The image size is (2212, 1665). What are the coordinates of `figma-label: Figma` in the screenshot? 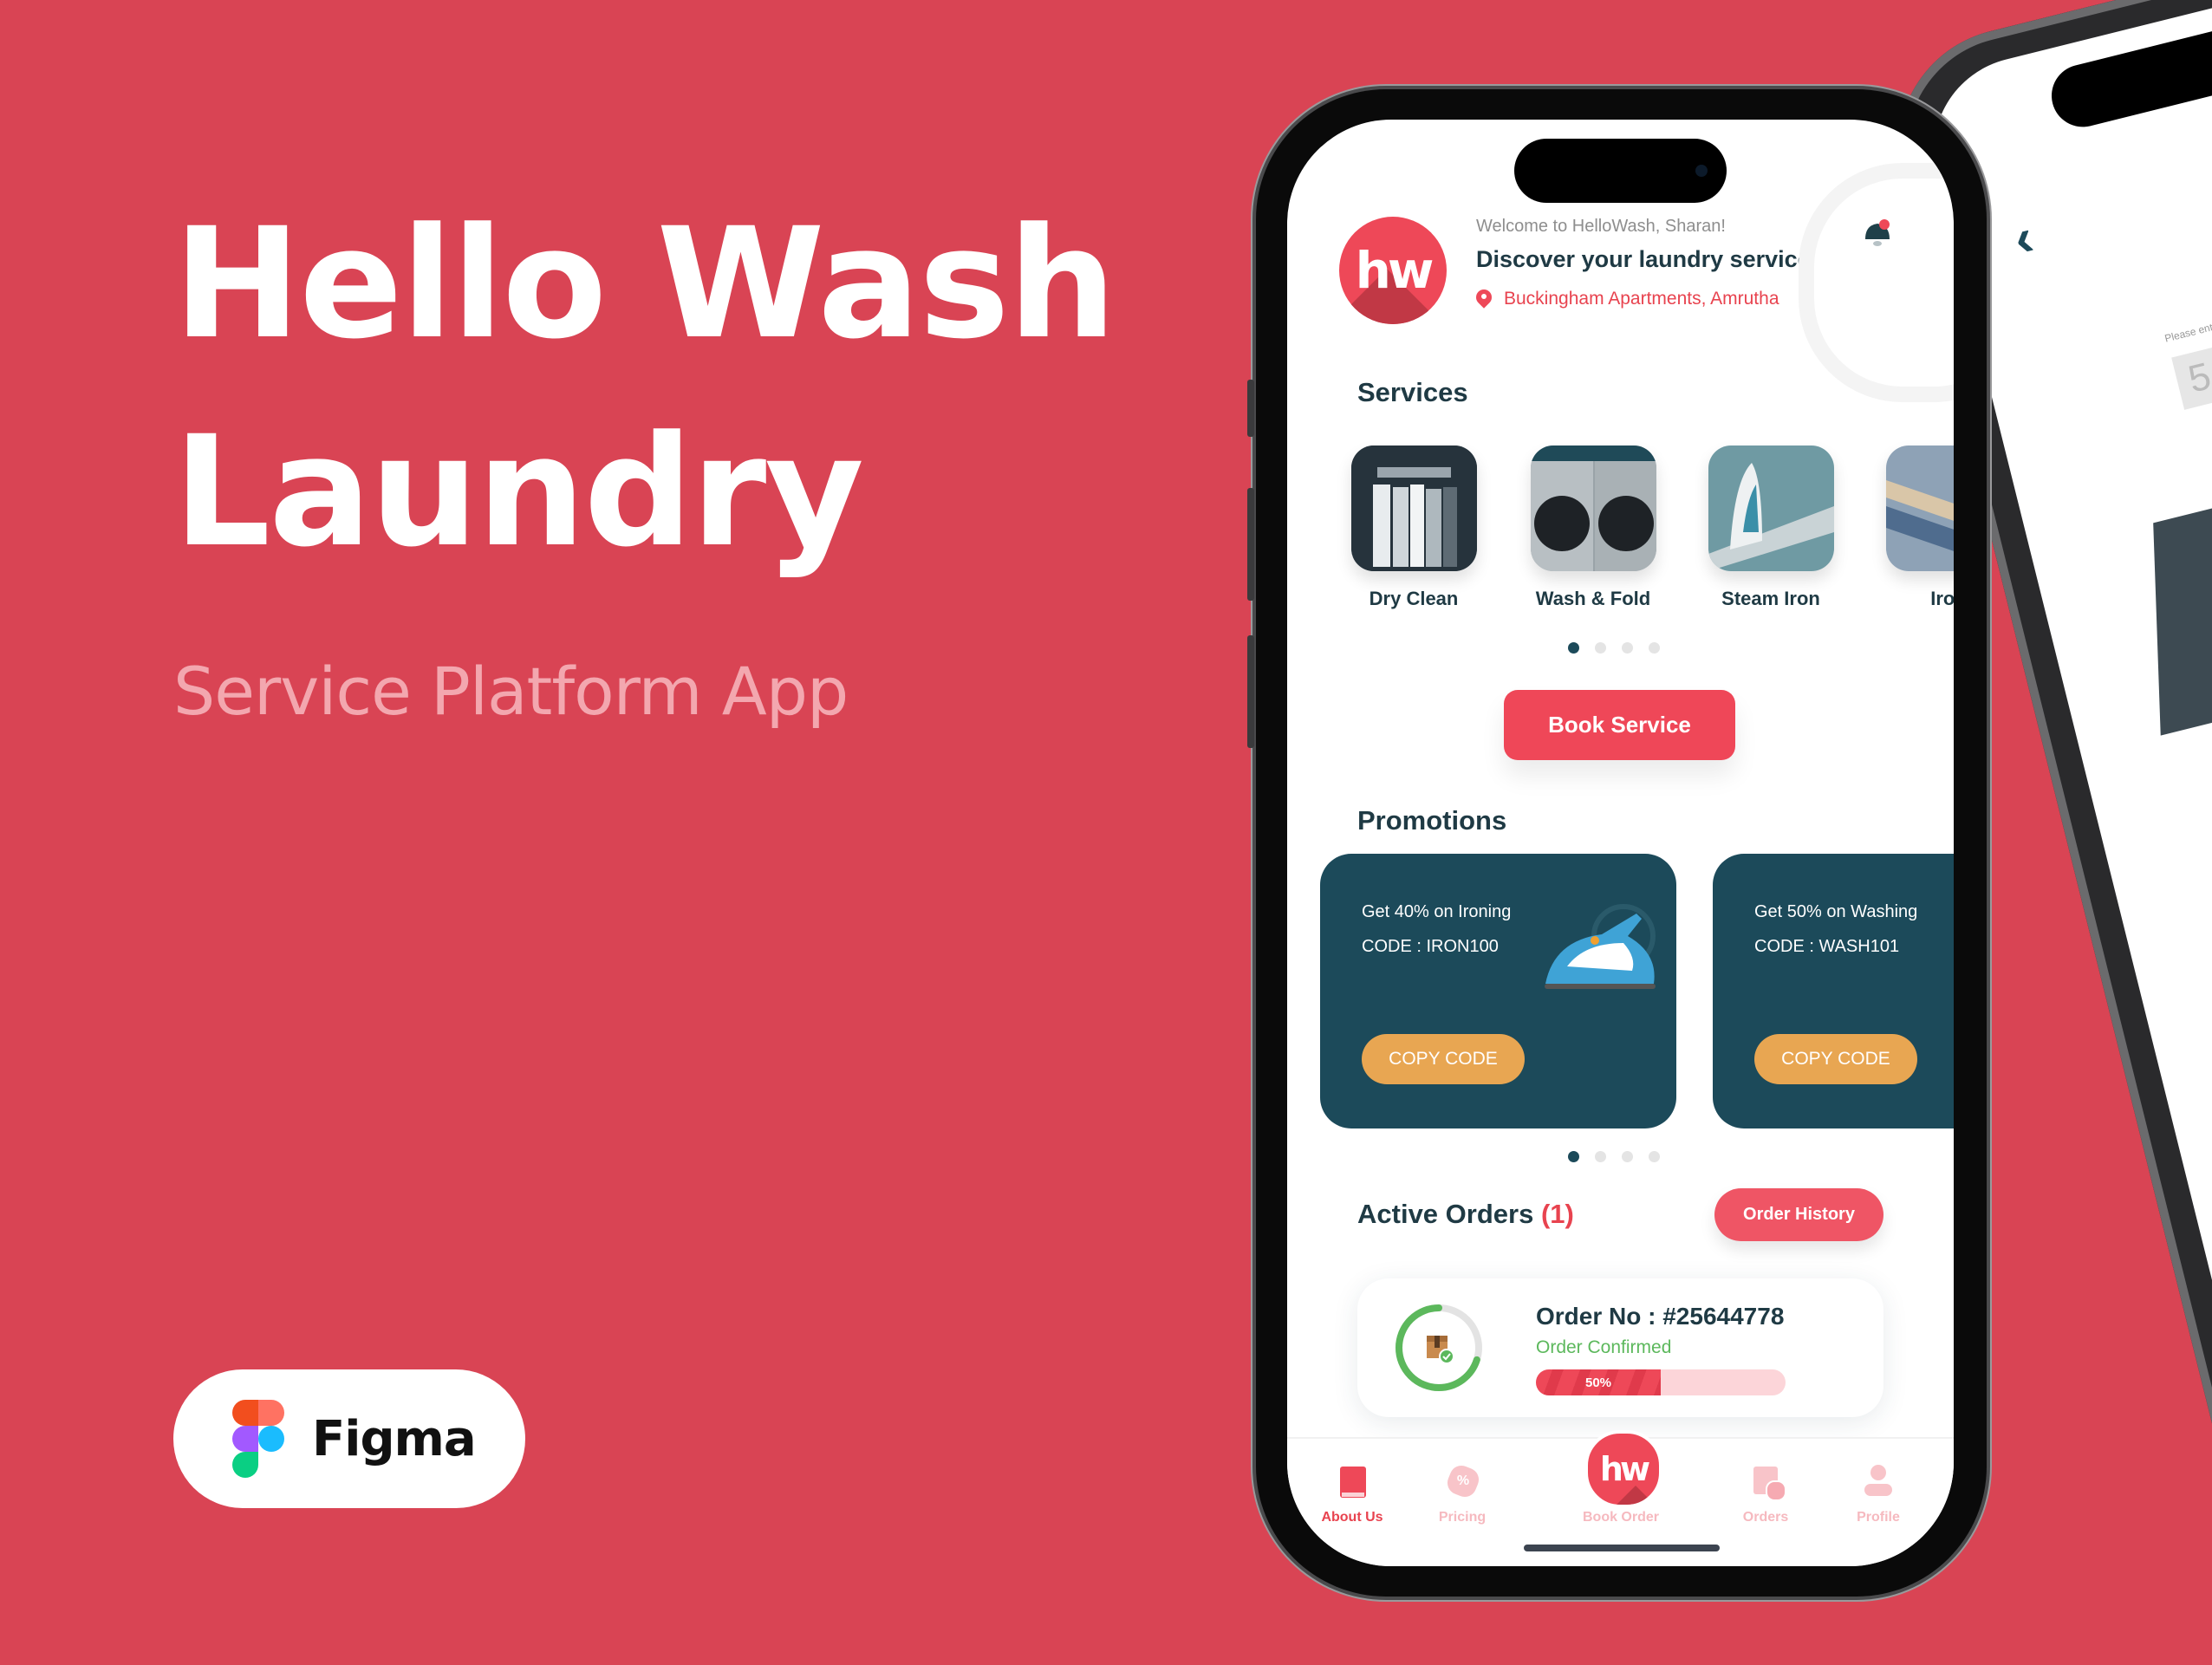 It's located at (394, 1438).